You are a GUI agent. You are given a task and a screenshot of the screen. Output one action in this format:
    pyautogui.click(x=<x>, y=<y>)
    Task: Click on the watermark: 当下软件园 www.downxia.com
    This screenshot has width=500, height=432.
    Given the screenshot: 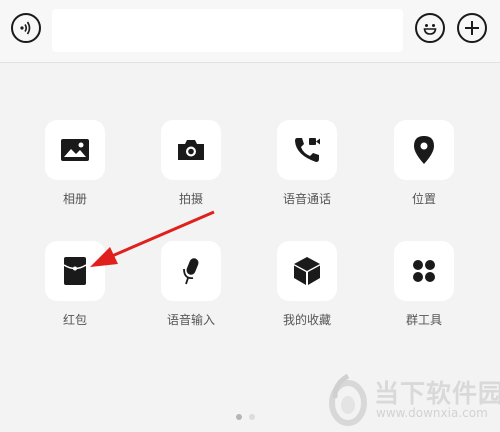 What is the action you would take?
    pyautogui.click(x=410, y=401)
    